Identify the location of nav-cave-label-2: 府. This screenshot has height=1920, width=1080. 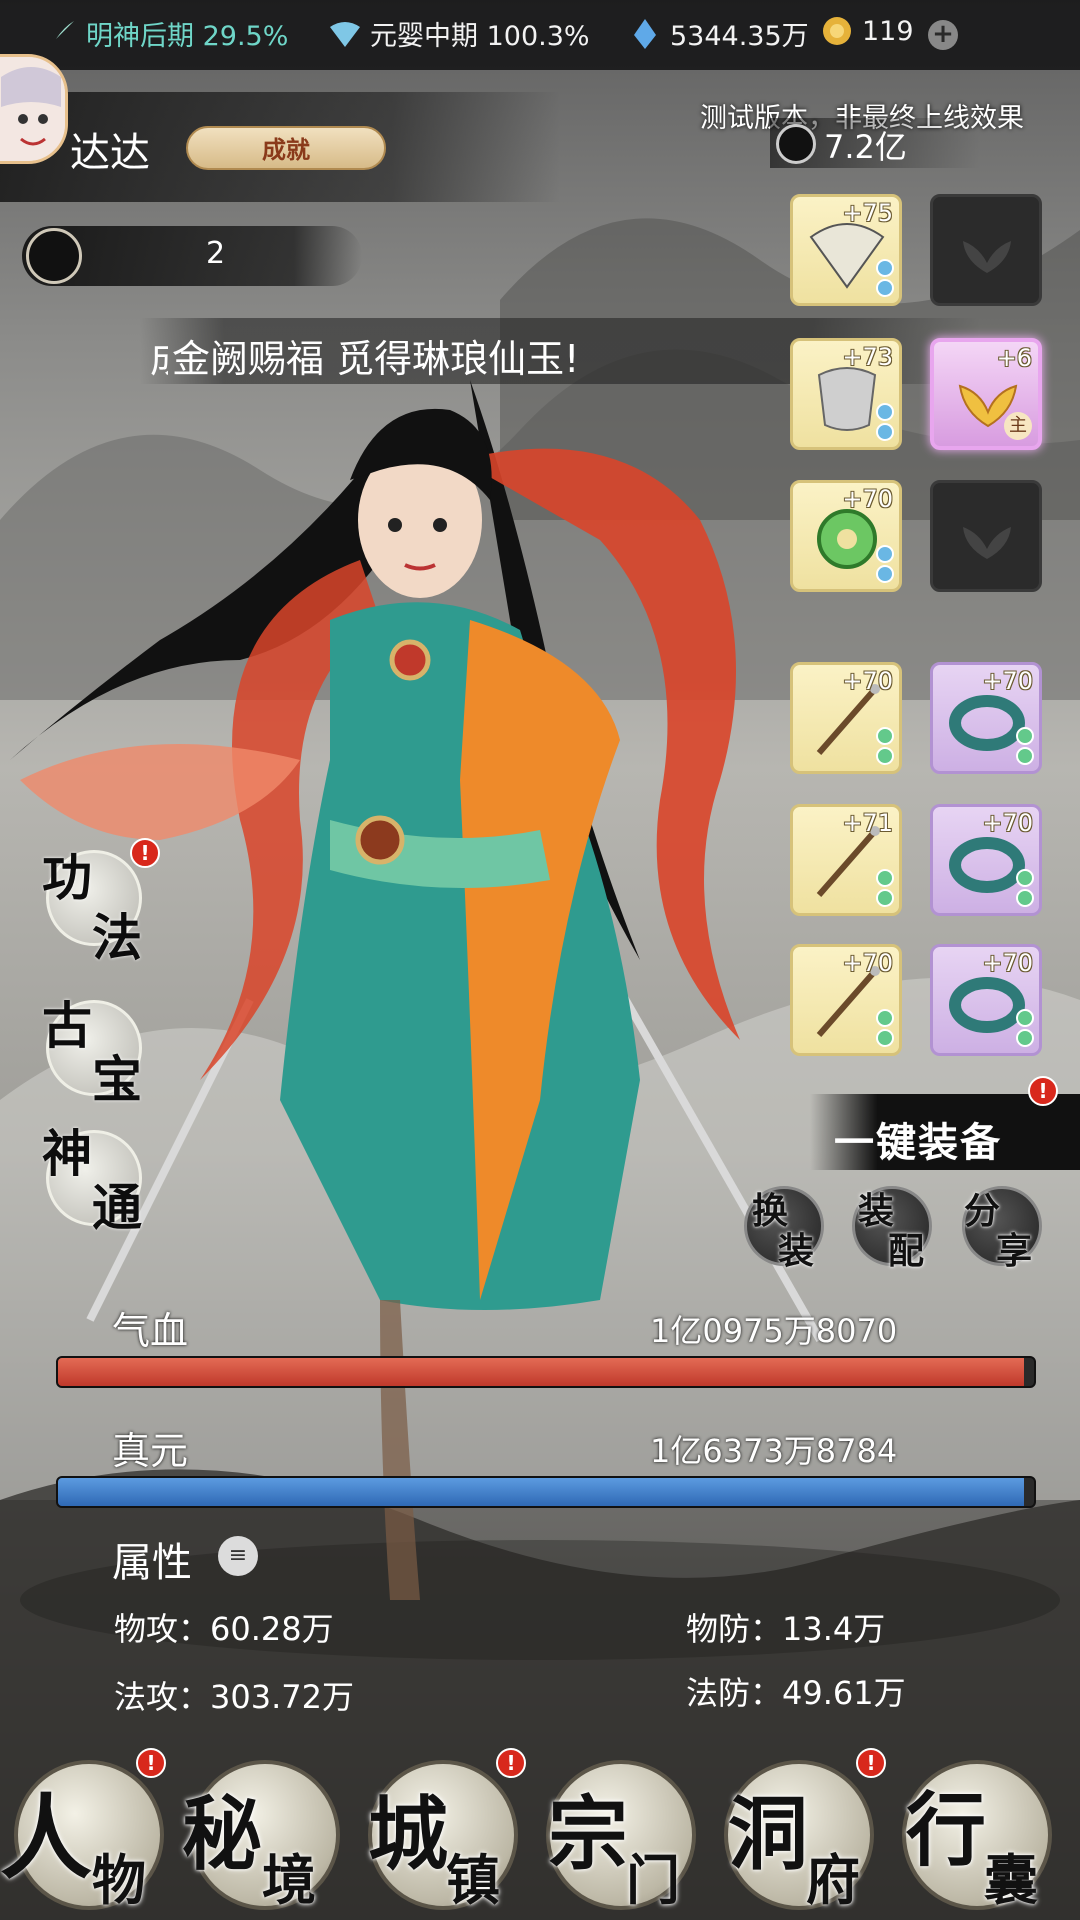
(833, 1880).